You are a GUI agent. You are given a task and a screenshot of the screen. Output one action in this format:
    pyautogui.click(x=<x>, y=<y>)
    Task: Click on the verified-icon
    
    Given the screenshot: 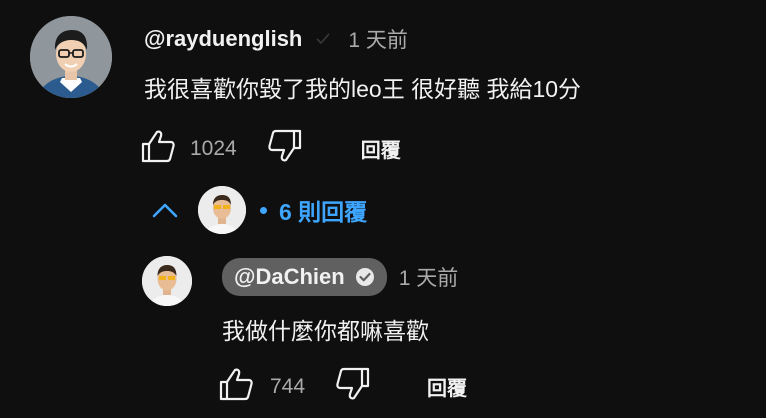 What is the action you would take?
    pyautogui.click(x=365, y=277)
    